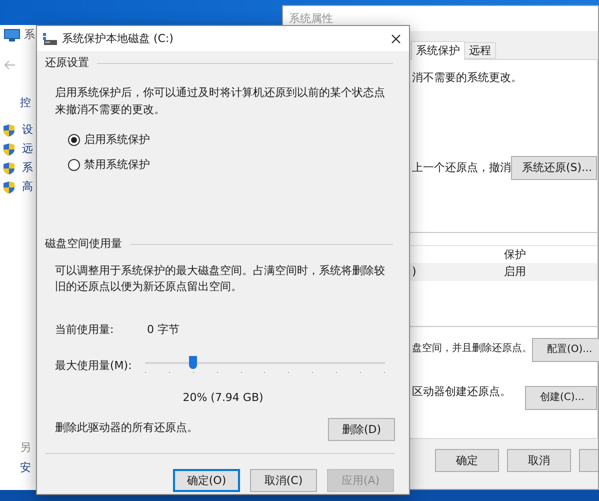 The width and height of the screenshot is (599, 501). What do you see at coordinates (193, 362) in the screenshot?
I see `slider-thumb` at bounding box center [193, 362].